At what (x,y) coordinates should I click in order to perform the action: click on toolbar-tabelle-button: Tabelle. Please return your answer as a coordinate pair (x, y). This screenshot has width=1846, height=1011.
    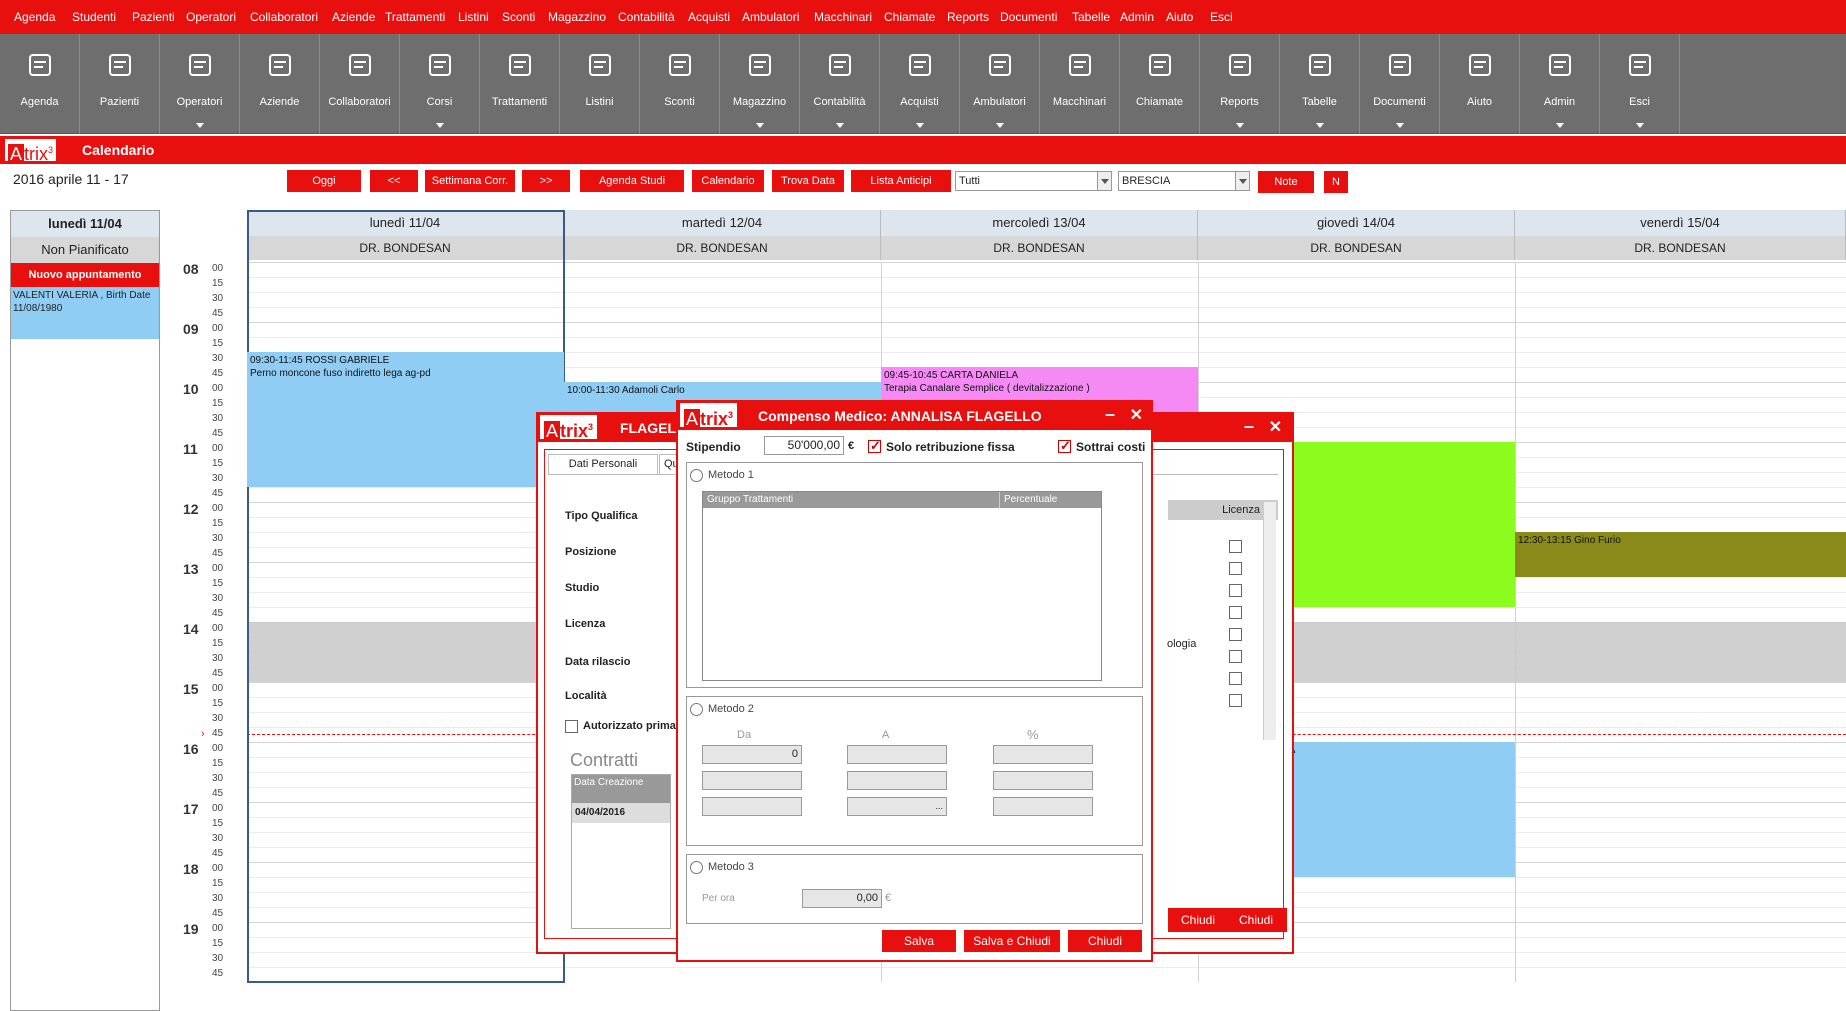
    Looking at the image, I should click on (1320, 84).